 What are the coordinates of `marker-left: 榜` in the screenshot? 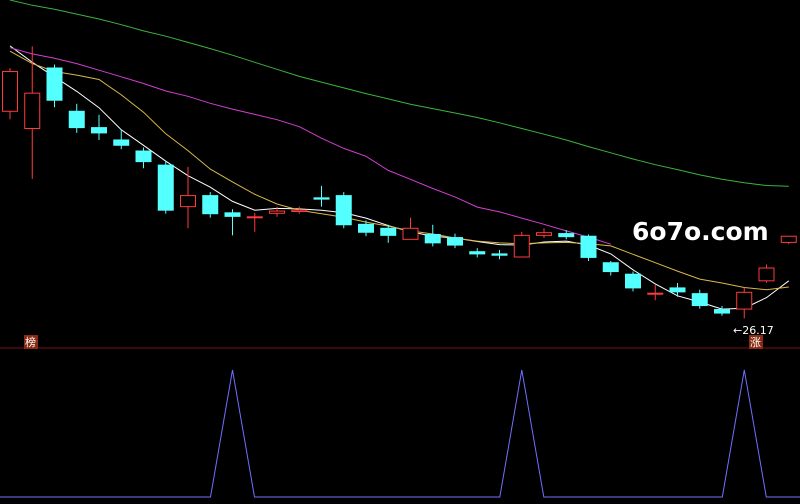 It's located at (31, 342).